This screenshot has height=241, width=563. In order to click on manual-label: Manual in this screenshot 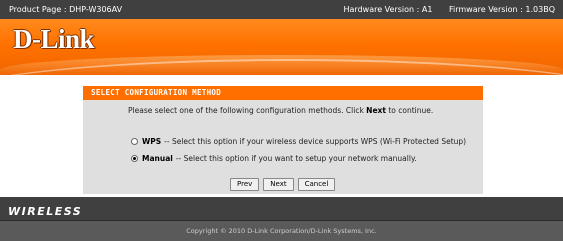, I will do `click(157, 158)`.